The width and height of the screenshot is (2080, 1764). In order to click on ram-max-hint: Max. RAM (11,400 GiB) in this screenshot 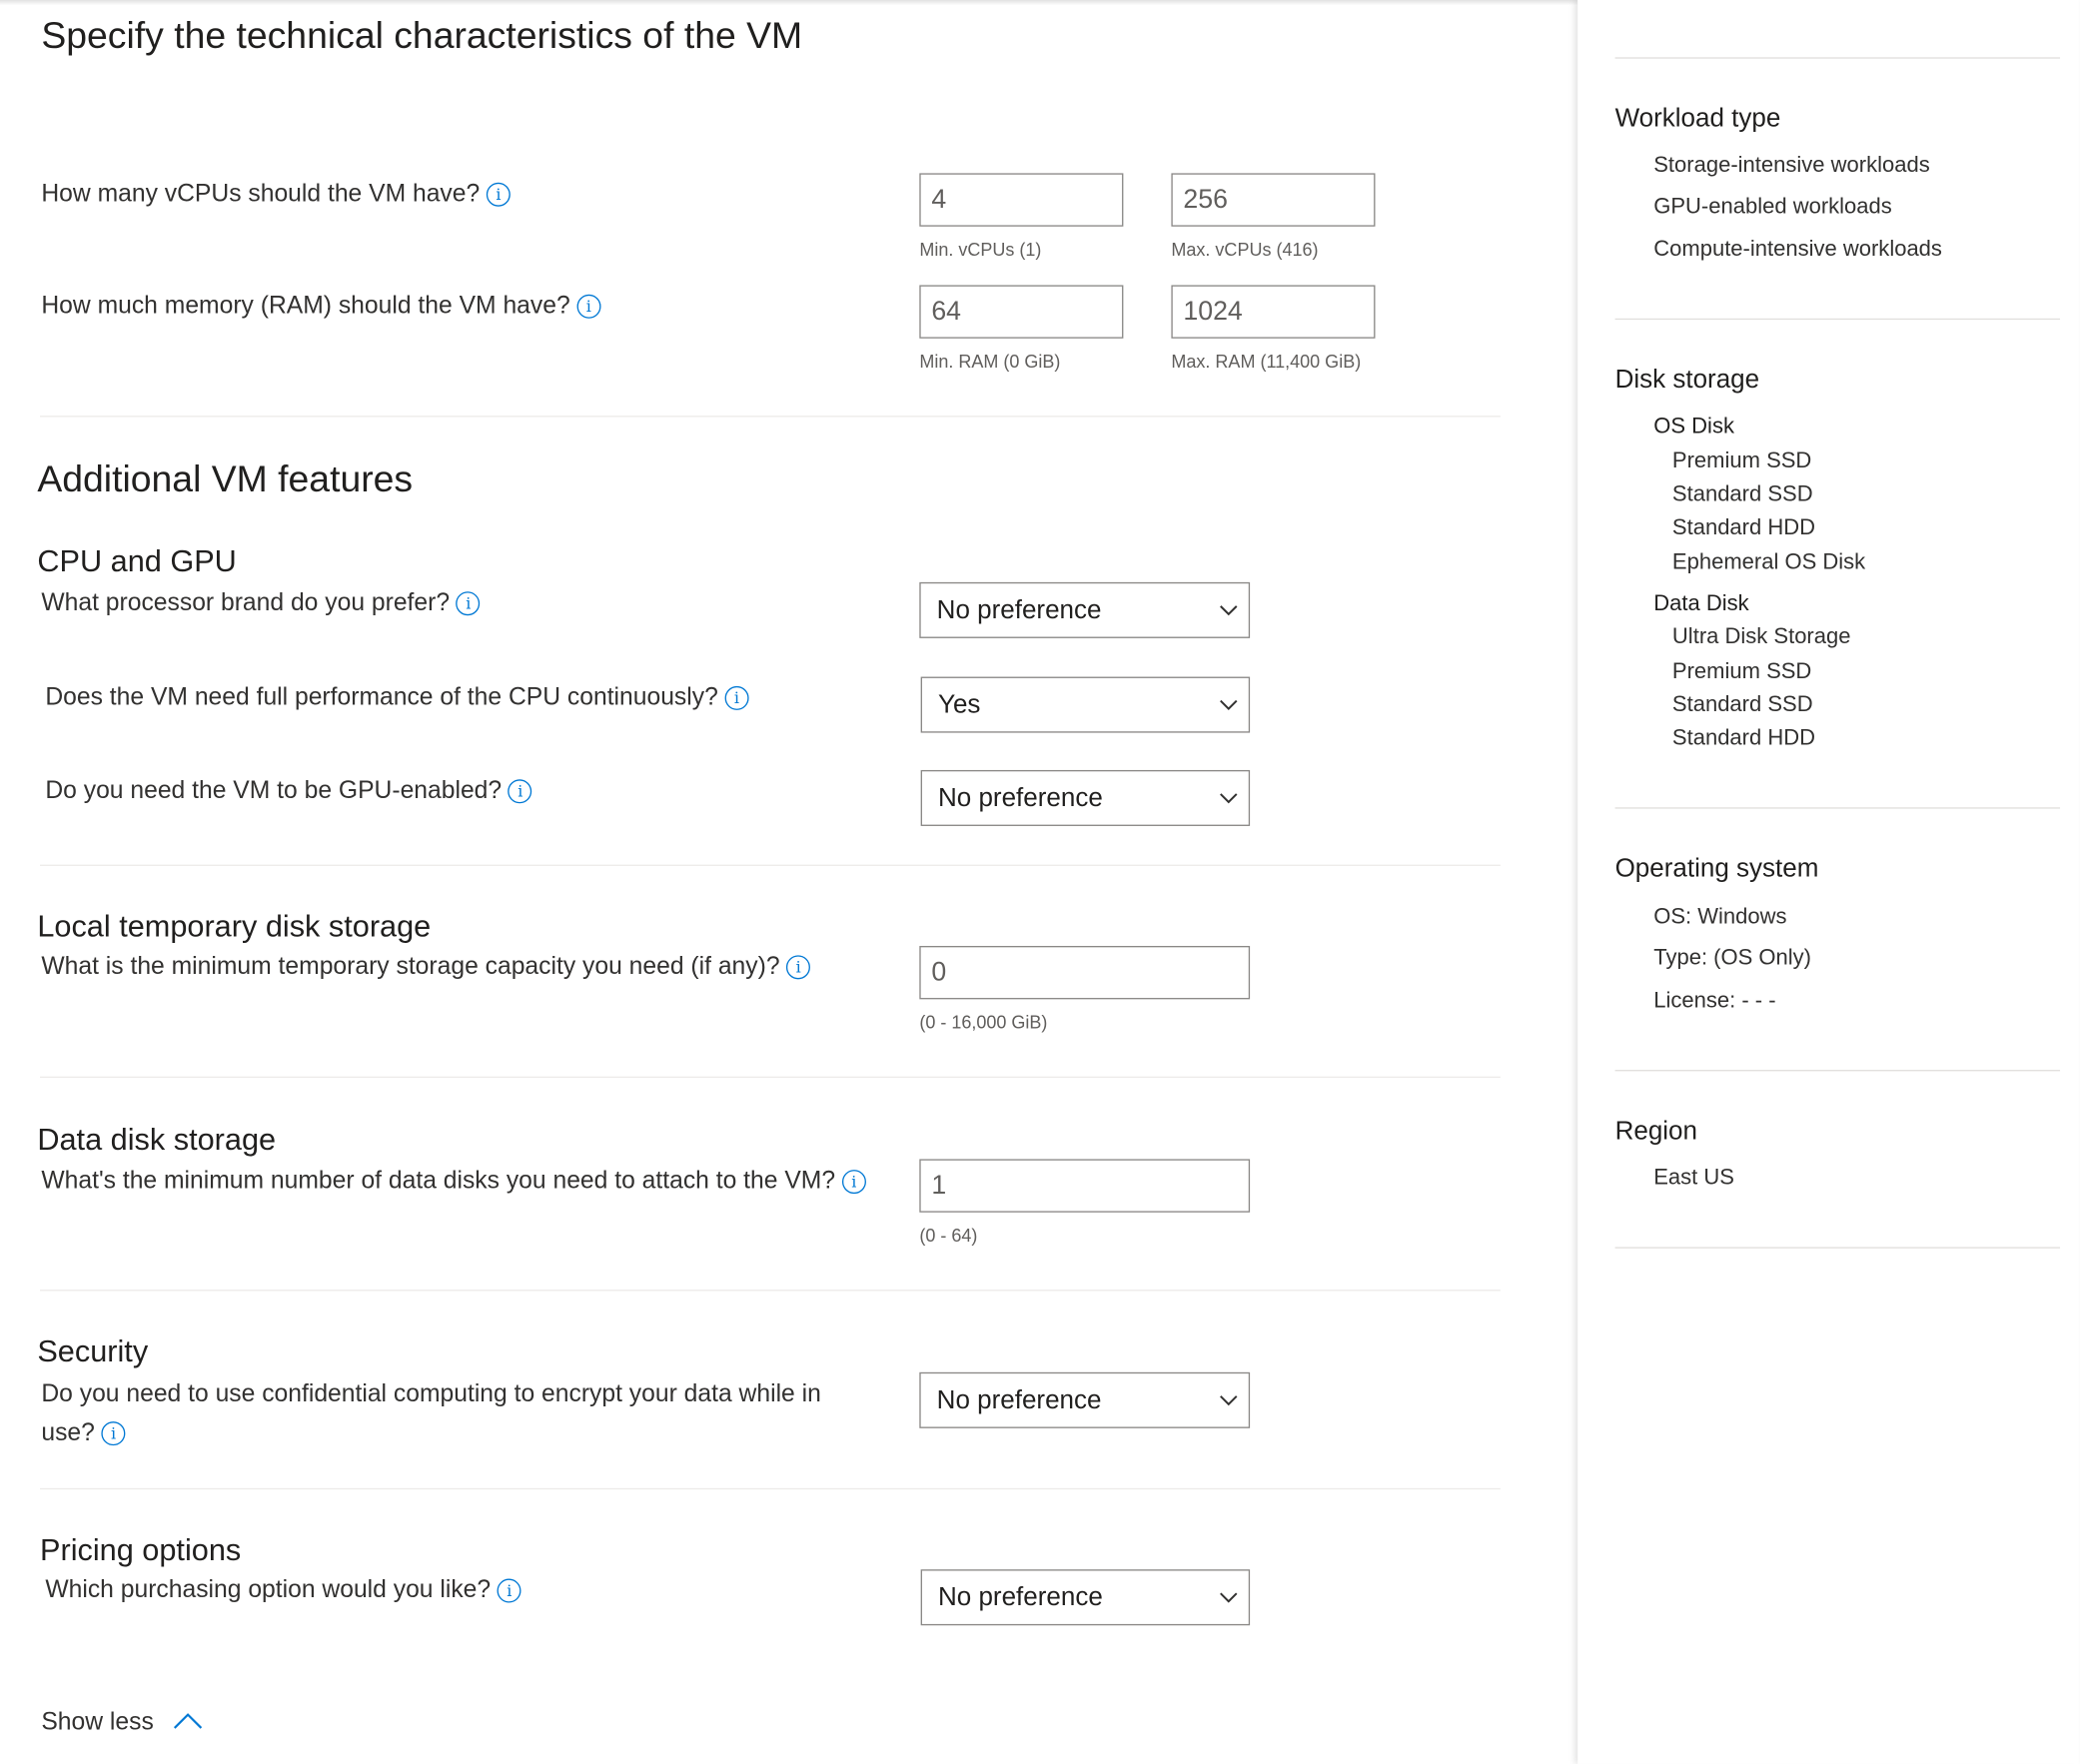, I will do `click(1266, 362)`.